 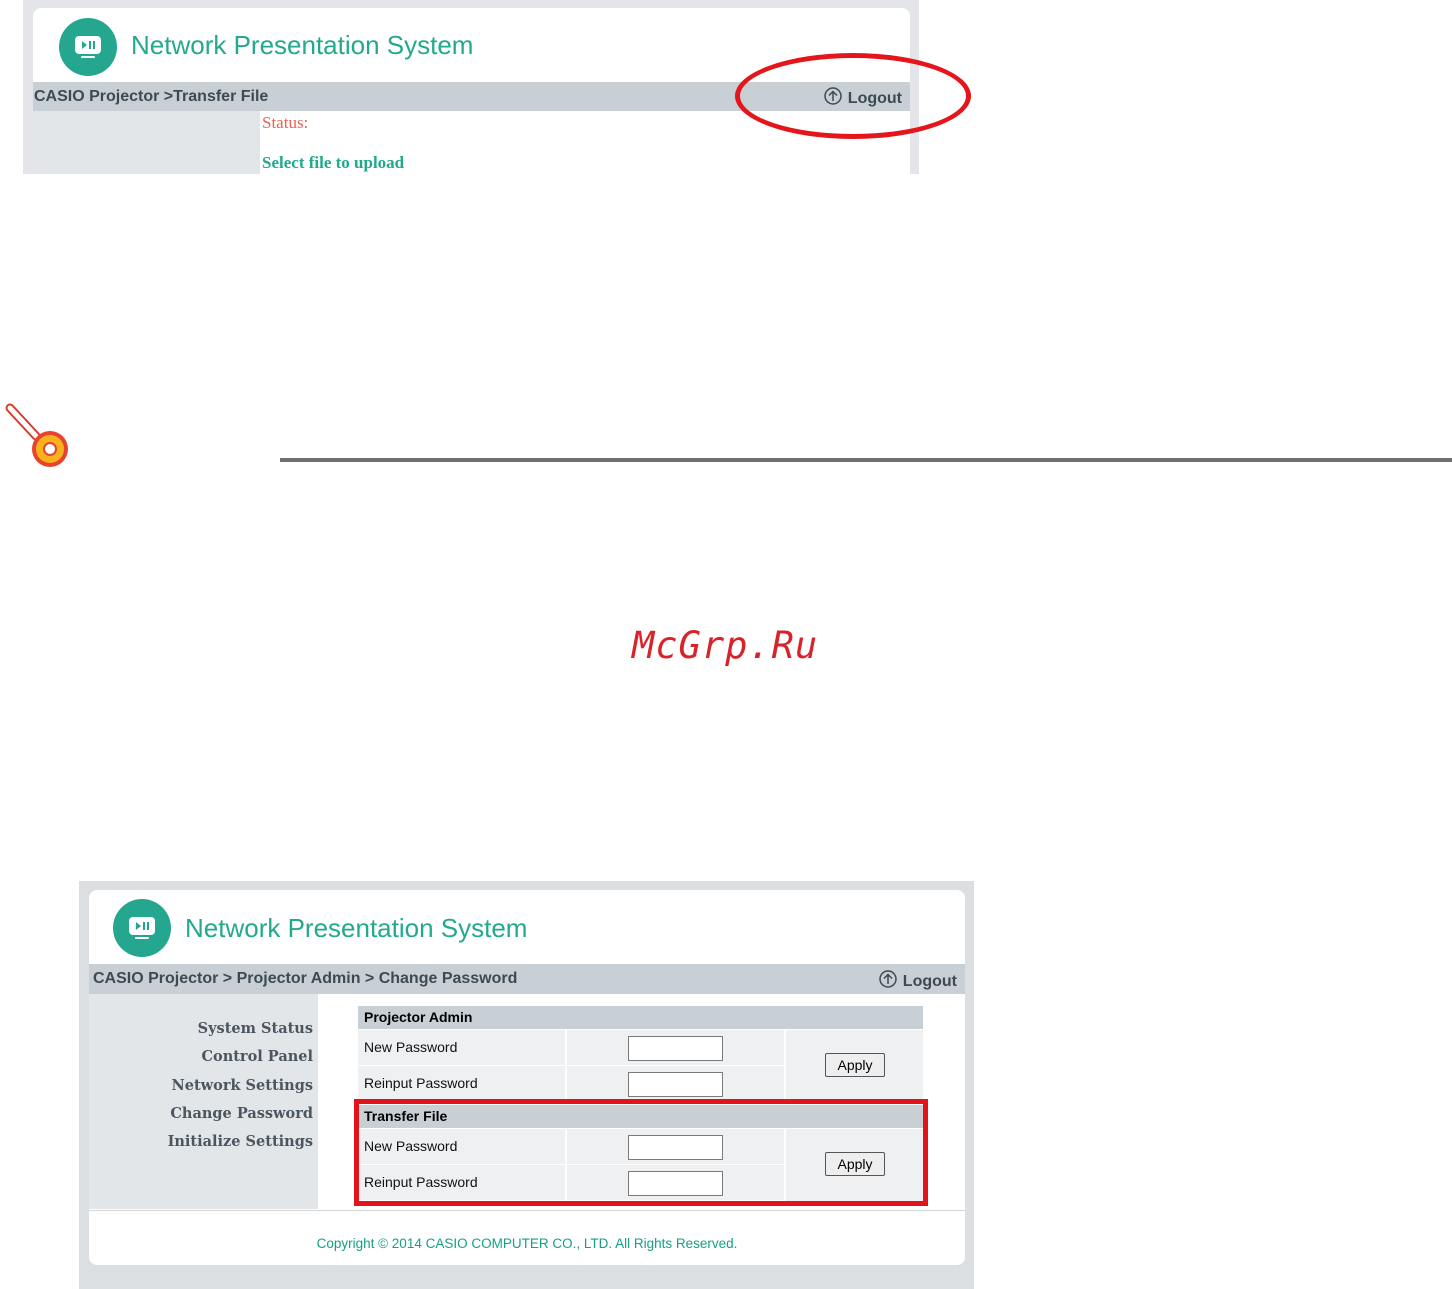 What do you see at coordinates (285, 122) in the screenshot?
I see `status-label: Status:` at bounding box center [285, 122].